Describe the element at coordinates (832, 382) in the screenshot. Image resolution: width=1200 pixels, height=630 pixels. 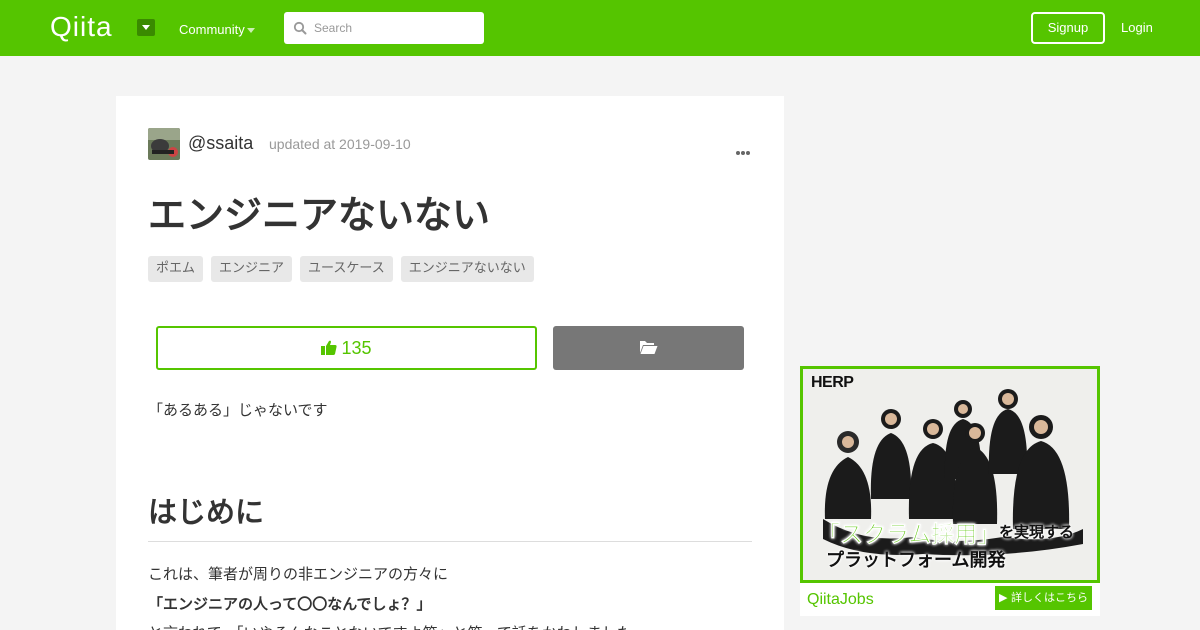
I see `ad-brand-logo: HERP` at that location.